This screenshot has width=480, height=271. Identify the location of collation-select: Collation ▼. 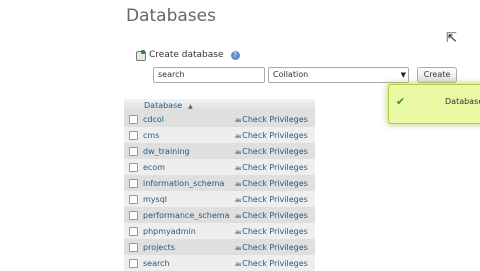
(338, 75).